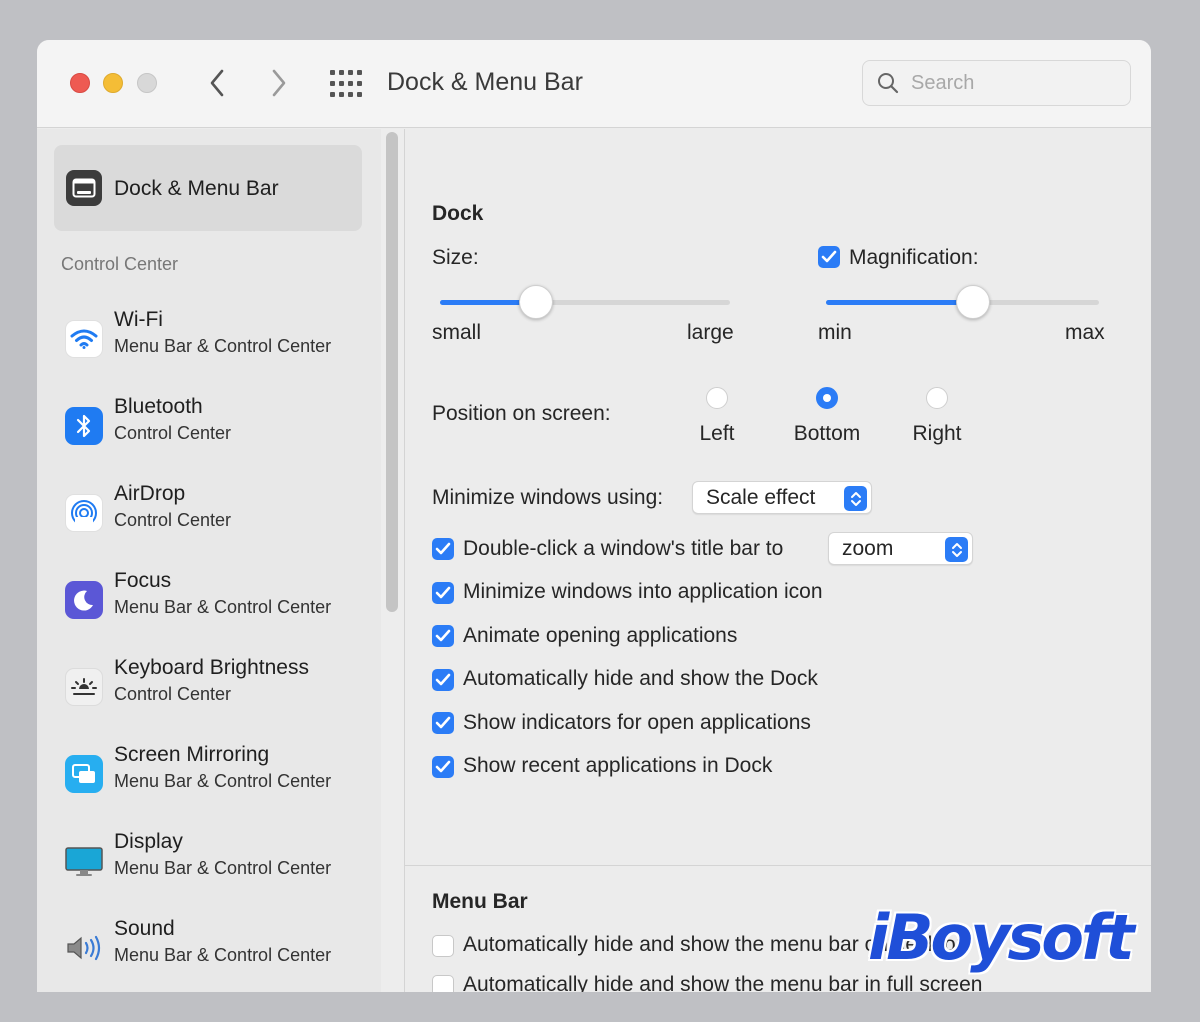 Image resolution: width=1200 pixels, height=1022 pixels. Describe the element at coordinates (1085, 332) in the screenshot. I see `magnification-max-label: max` at that location.